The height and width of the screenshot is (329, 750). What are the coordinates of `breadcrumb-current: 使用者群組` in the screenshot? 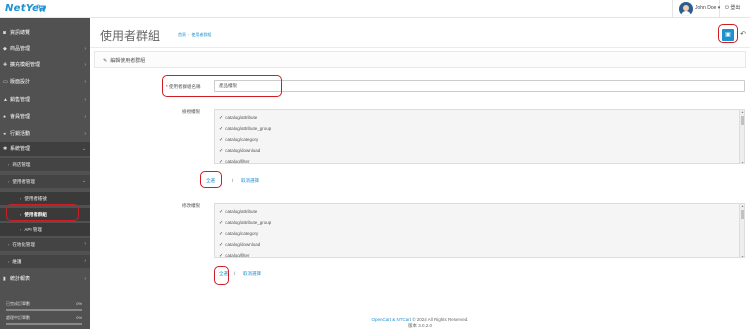 It's located at (201, 34).